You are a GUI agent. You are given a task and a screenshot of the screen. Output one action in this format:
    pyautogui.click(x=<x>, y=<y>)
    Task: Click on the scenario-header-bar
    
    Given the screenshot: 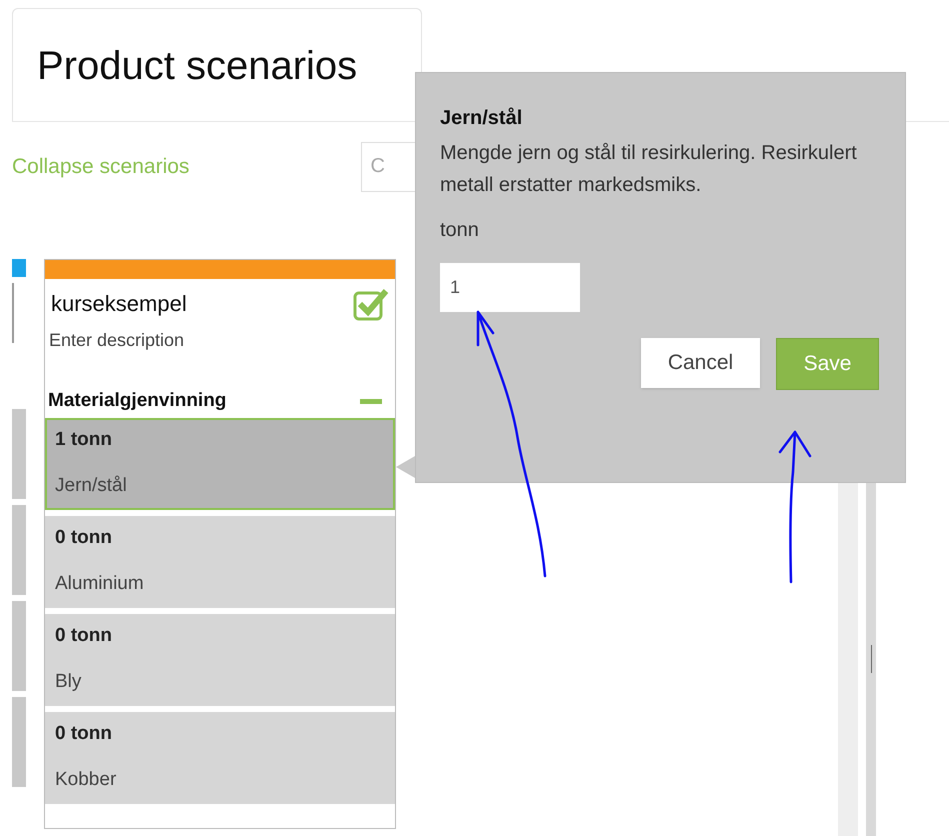 What is the action you would take?
    pyautogui.click(x=19, y=268)
    